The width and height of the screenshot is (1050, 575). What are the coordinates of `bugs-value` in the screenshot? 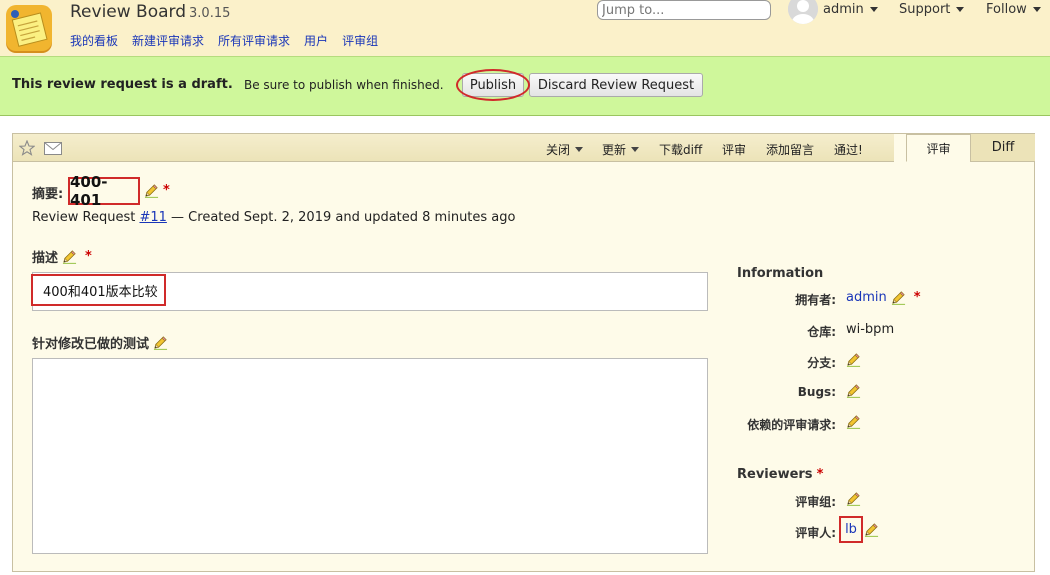 It's located at (853, 390).